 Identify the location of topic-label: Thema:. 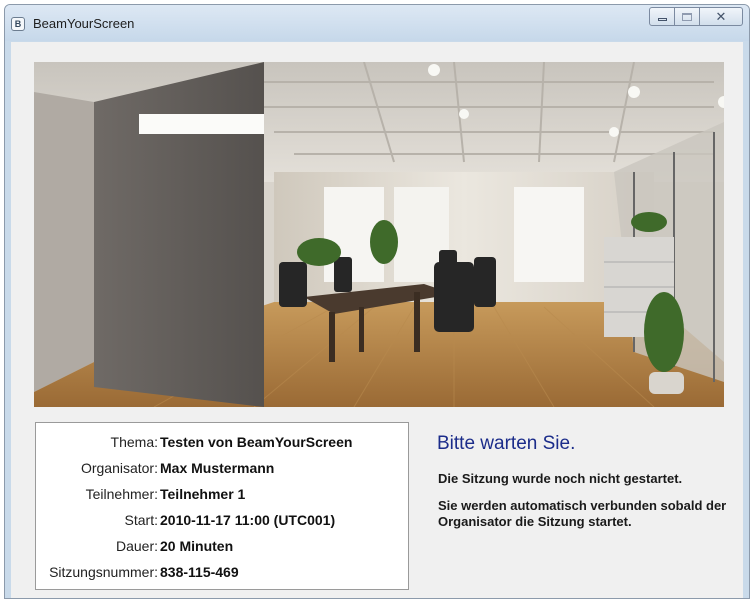
(134, 442).